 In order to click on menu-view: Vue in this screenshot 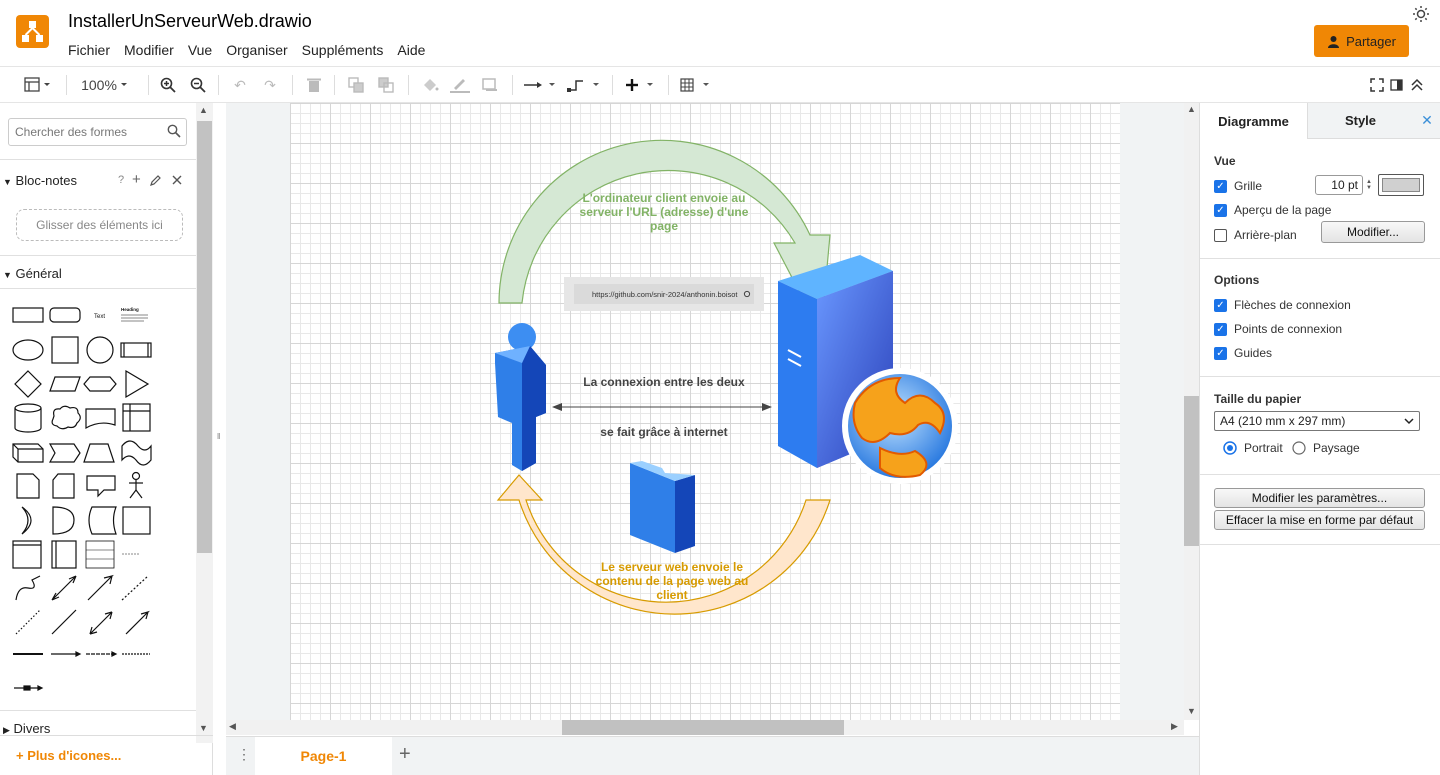, I will do `click(200, 50)`.